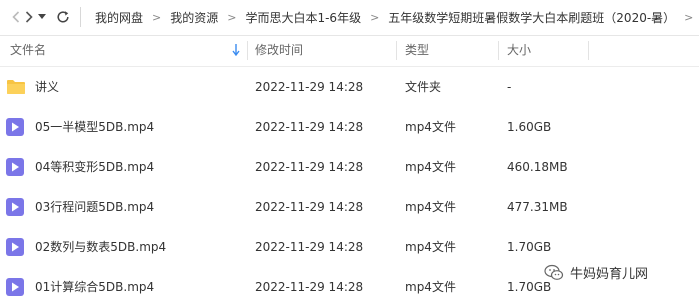  Describe the element at coordinates (94, 207) in the screenshot. I see `file-name: 03行程问题5DB.mp4` at that location.